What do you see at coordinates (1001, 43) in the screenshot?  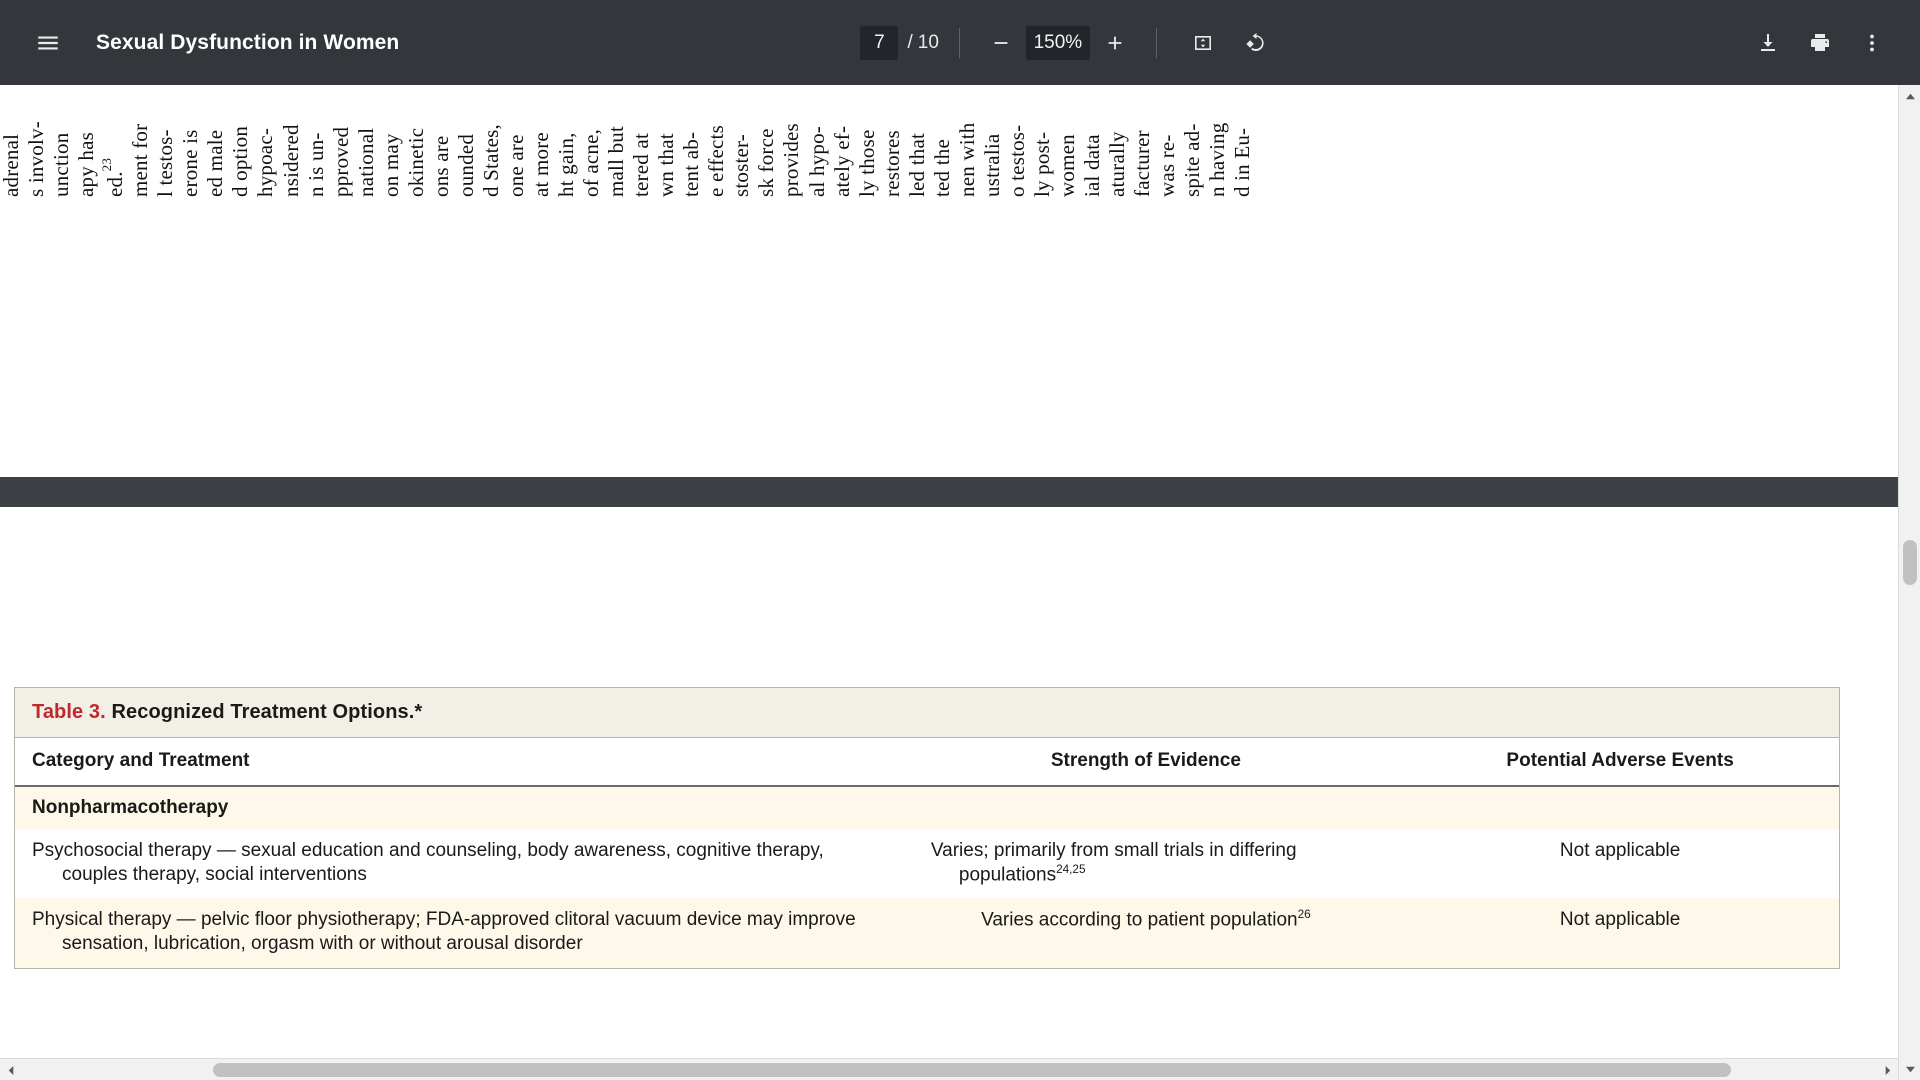 I see `zoom-out-minus-icon` at bounding box center [1001, 43].